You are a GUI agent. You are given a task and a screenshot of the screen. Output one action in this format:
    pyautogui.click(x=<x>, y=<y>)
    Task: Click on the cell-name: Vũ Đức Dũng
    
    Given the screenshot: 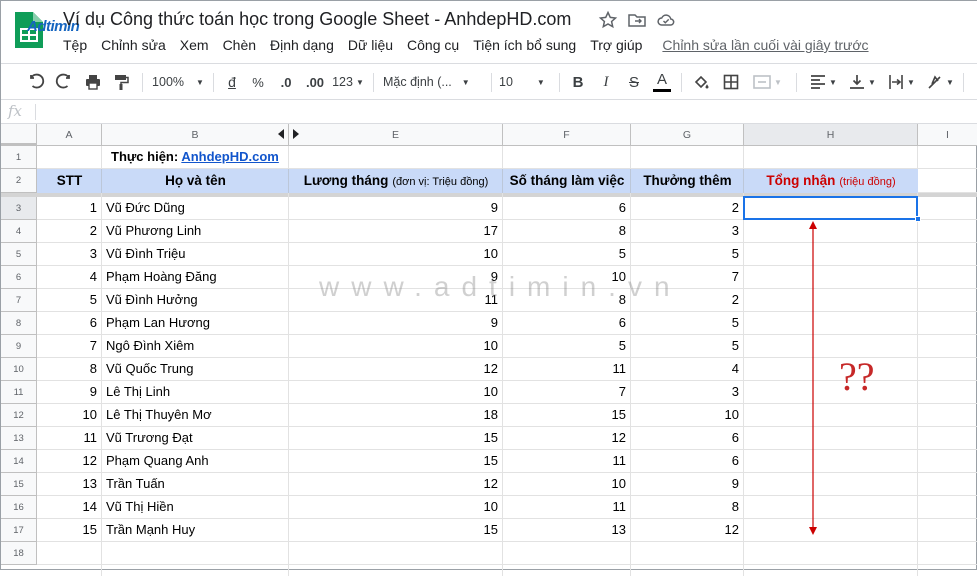 What is the action you would take?
    pyautogui.click(x=195, y=208)
    